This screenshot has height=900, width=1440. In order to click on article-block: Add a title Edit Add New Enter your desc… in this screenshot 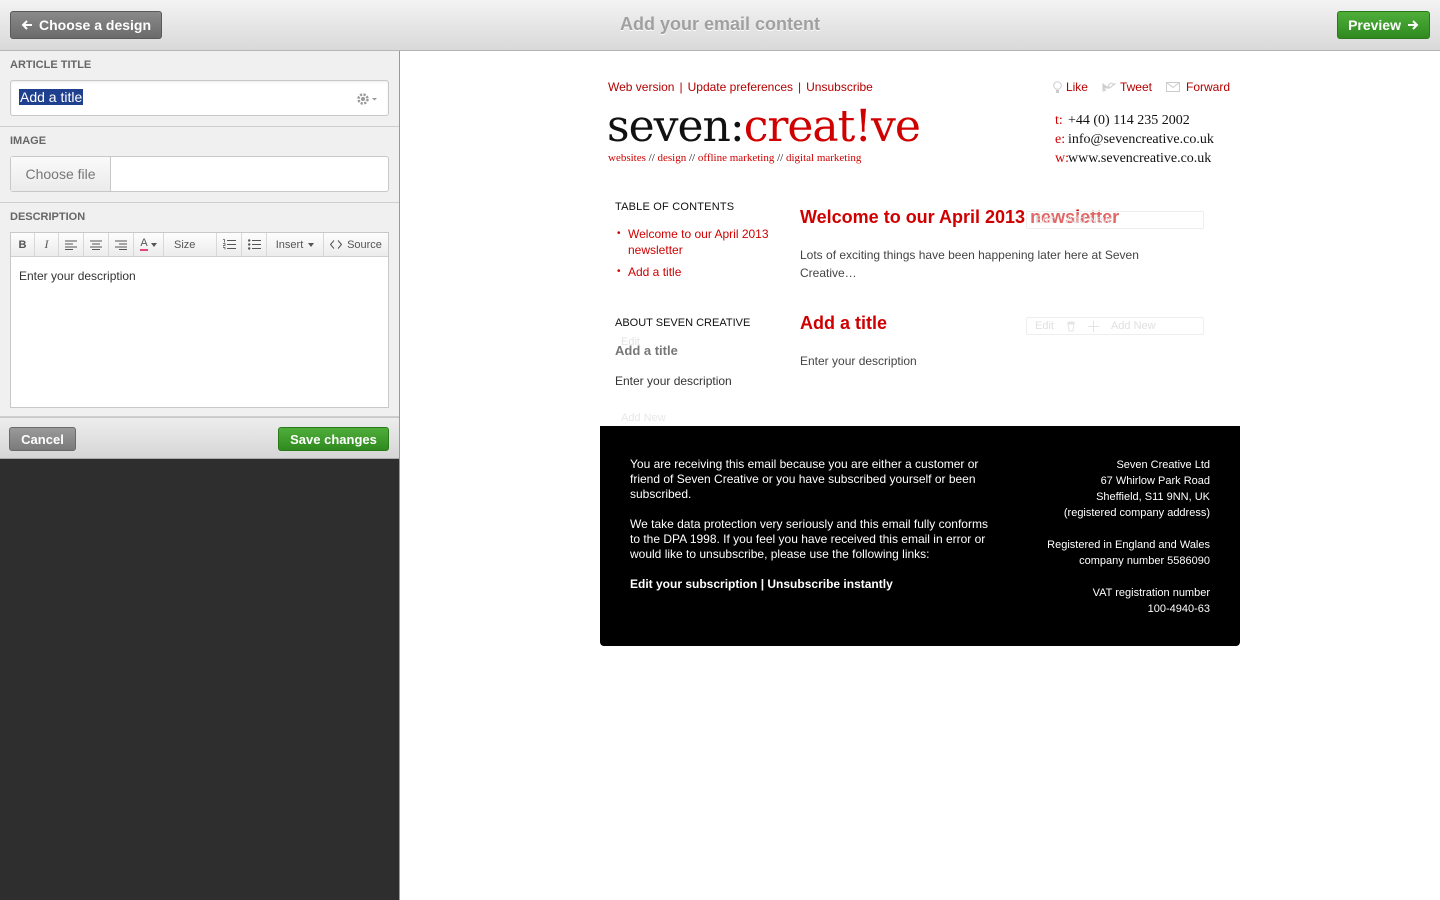, I will do `click(1005, 341)`.